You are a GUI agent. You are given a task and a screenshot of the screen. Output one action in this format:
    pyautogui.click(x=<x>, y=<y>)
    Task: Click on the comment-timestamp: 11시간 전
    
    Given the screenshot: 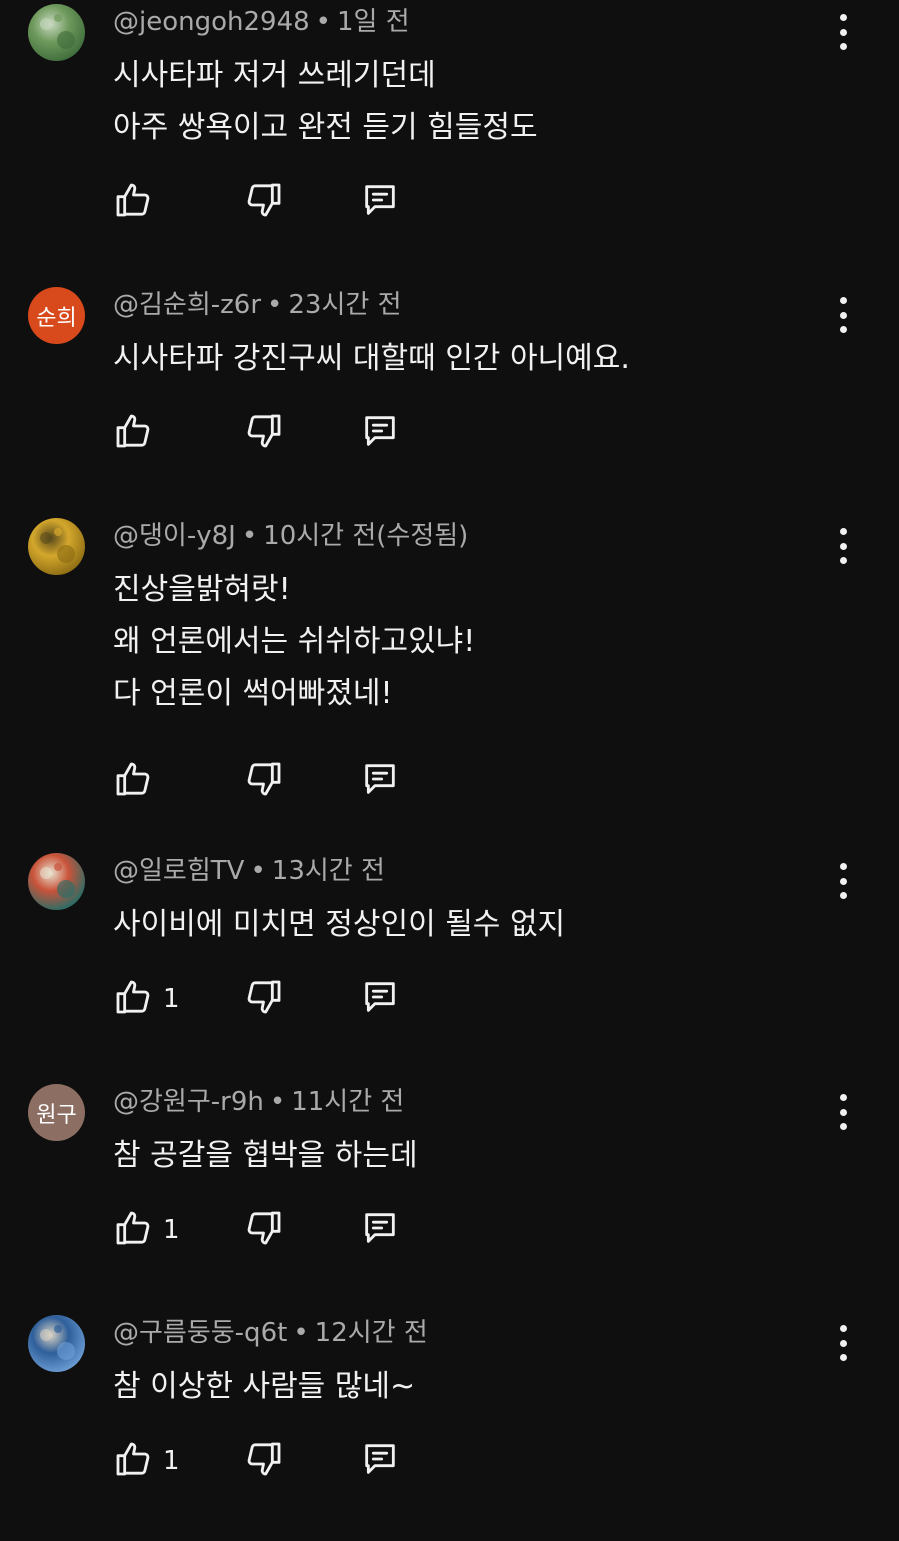 What is the action you would take?
    pyautogui.click(x=347, y=1102)
    